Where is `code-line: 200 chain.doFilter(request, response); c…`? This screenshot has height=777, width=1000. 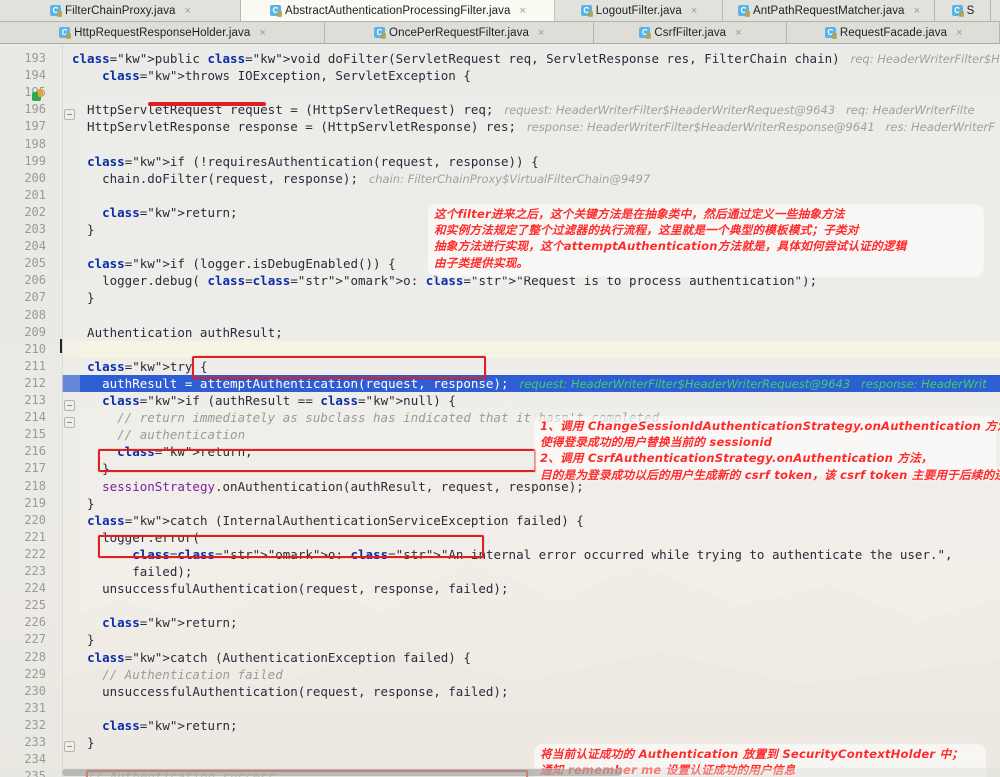 code-line: 200 chain.doFilter(request, response); c… is located at coordinates (500, 178).